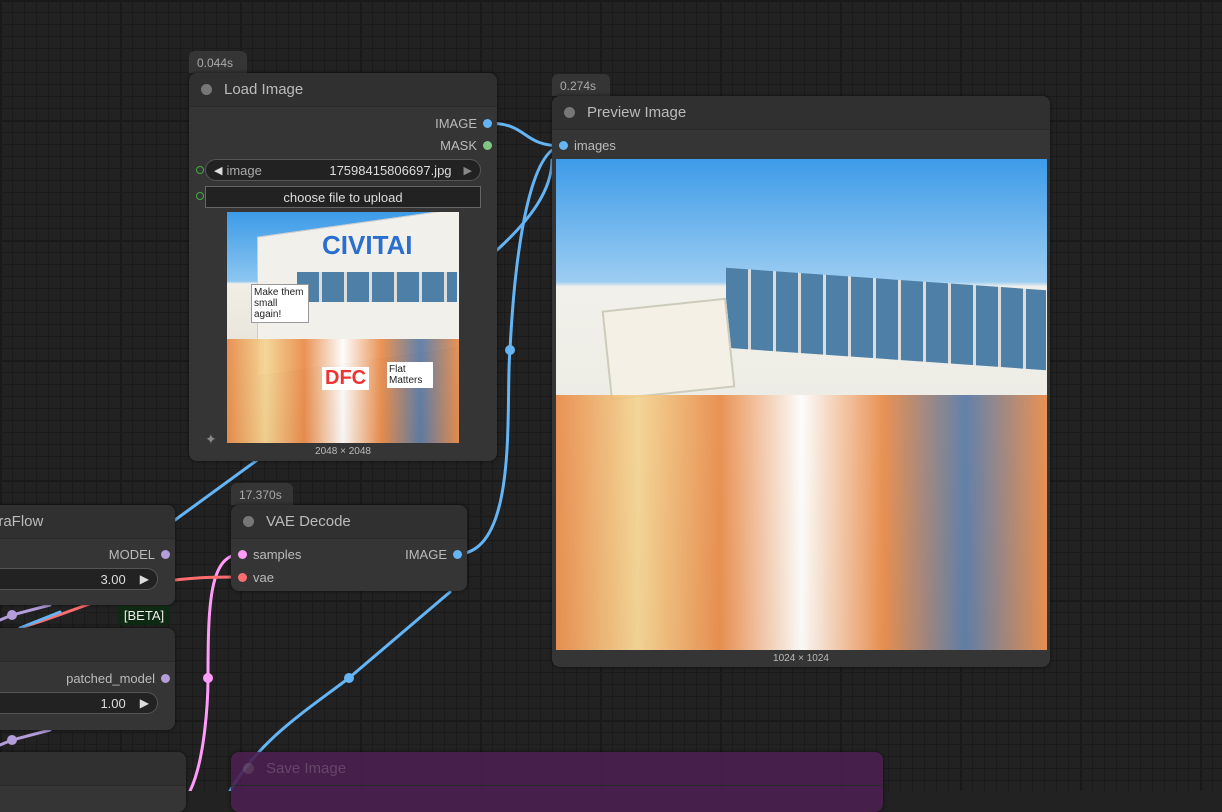 The width and height of the screenshot is (1222, 812). I want to click on auraflow-node: uraFlow MODEL 3.00 ▶, so click(87, 555).